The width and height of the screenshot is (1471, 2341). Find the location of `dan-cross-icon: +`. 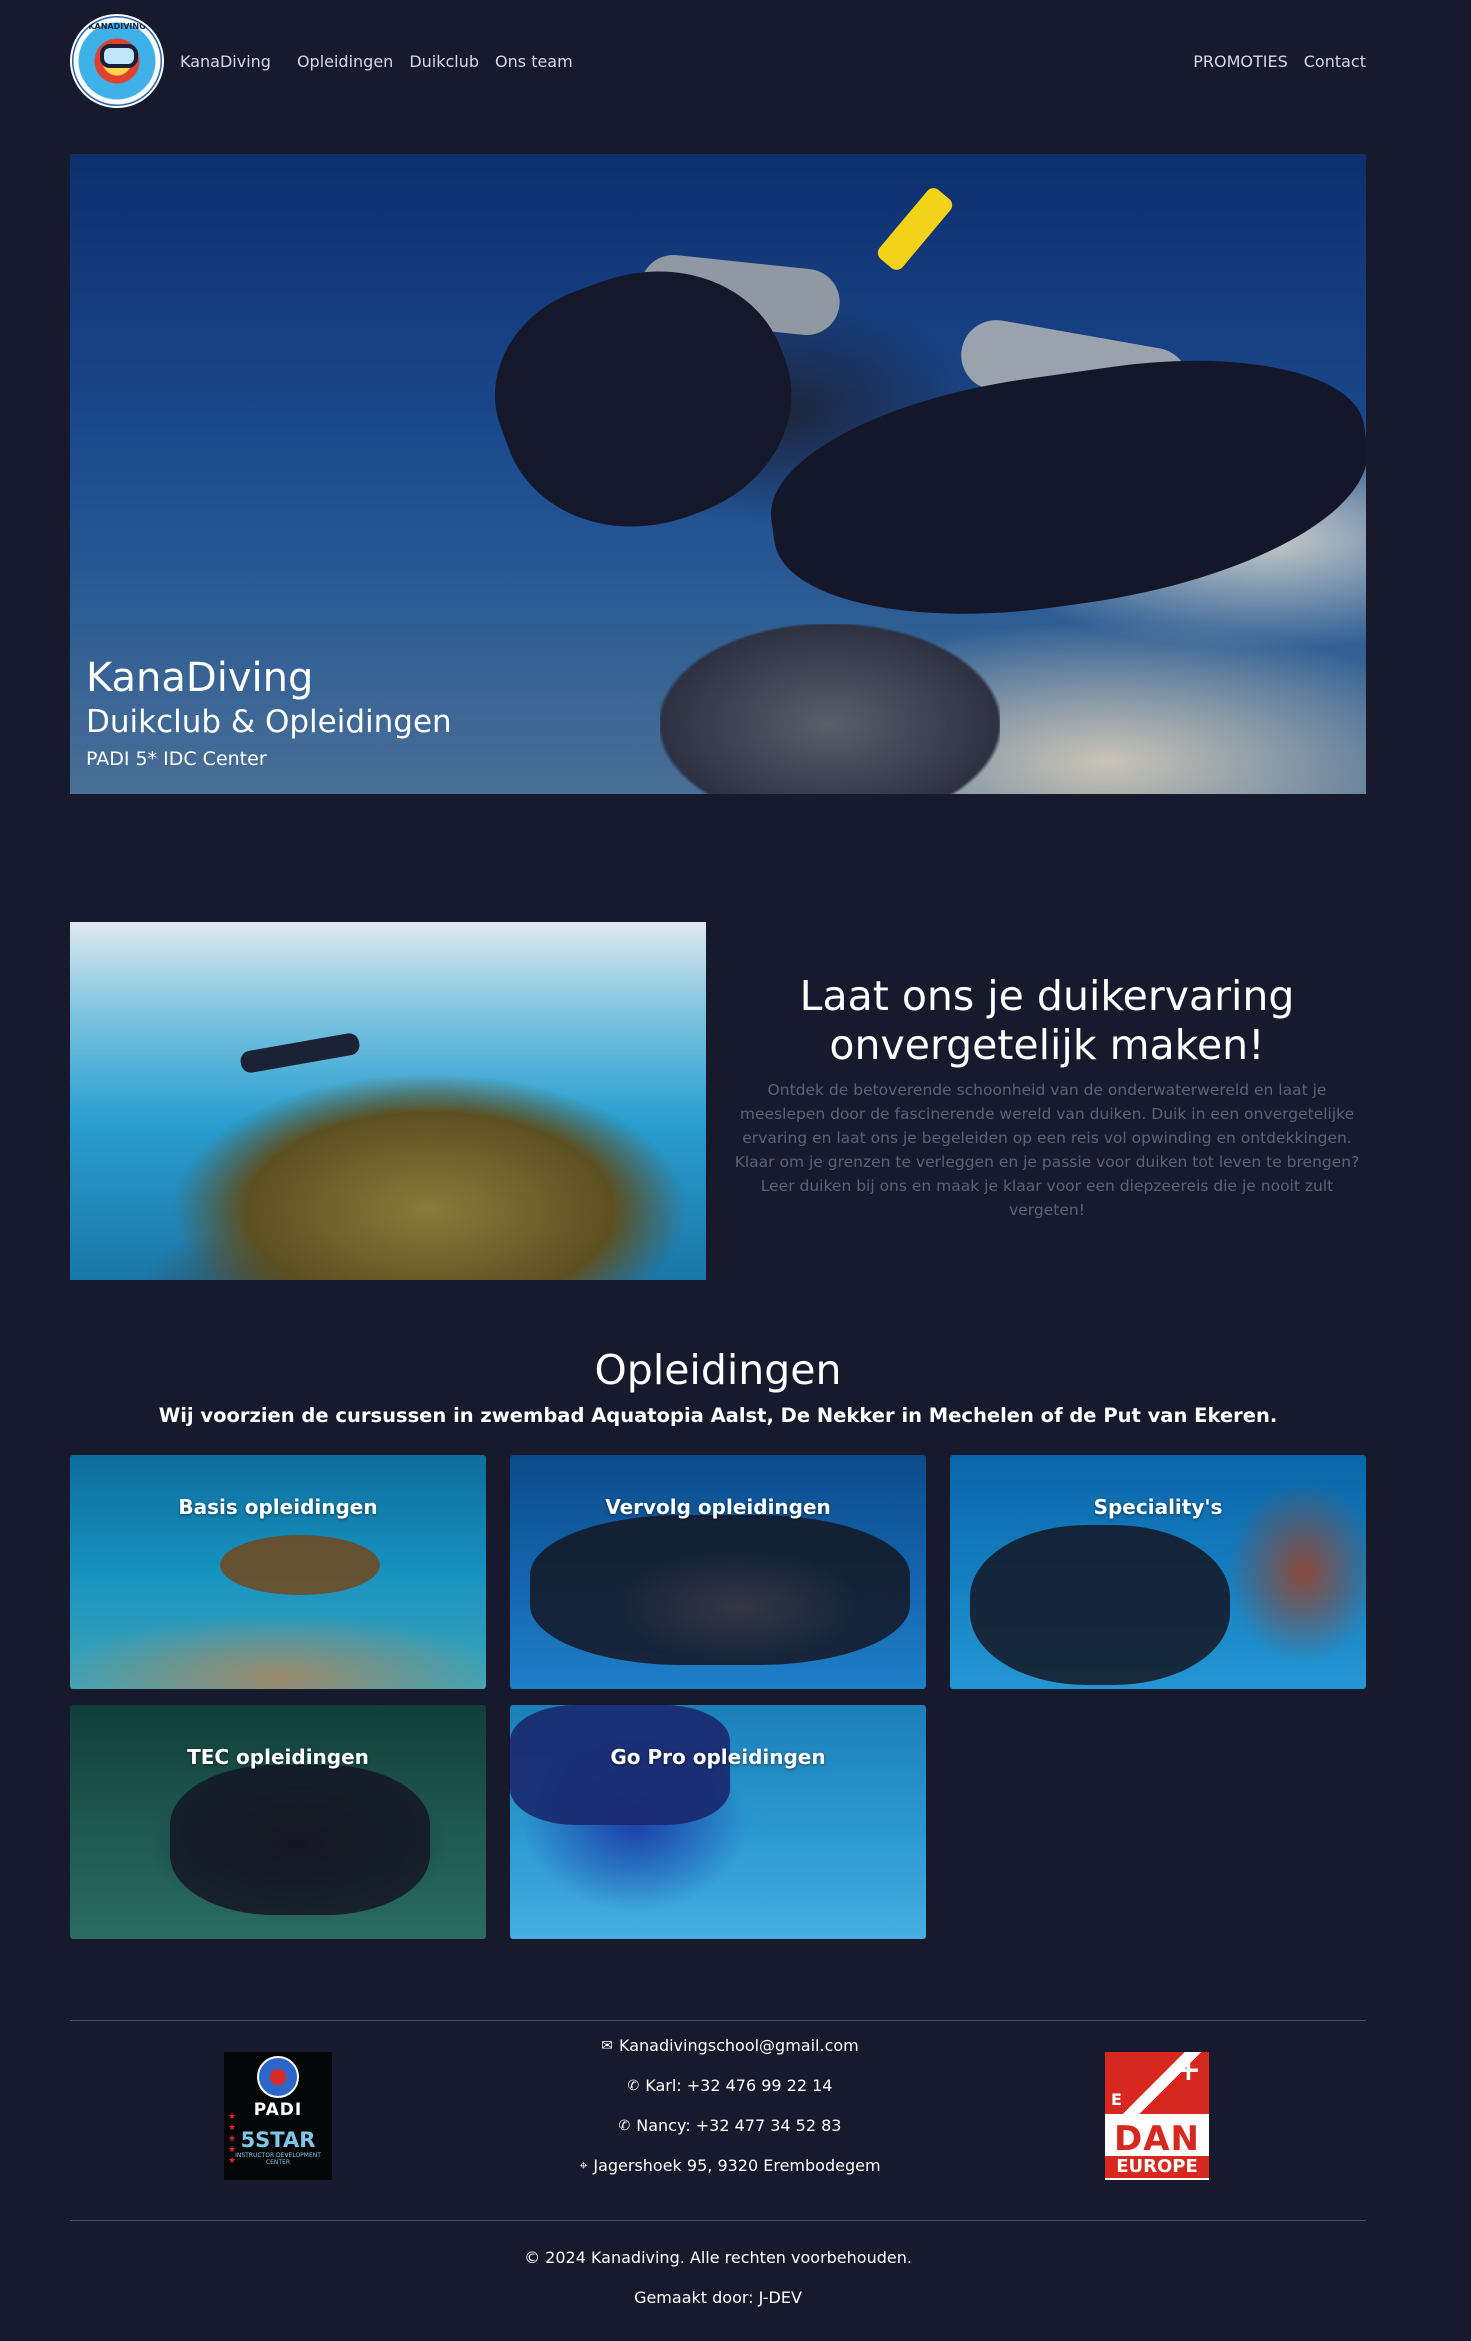

dan-cross-icon: + is located at coordinates (1188, 2070).